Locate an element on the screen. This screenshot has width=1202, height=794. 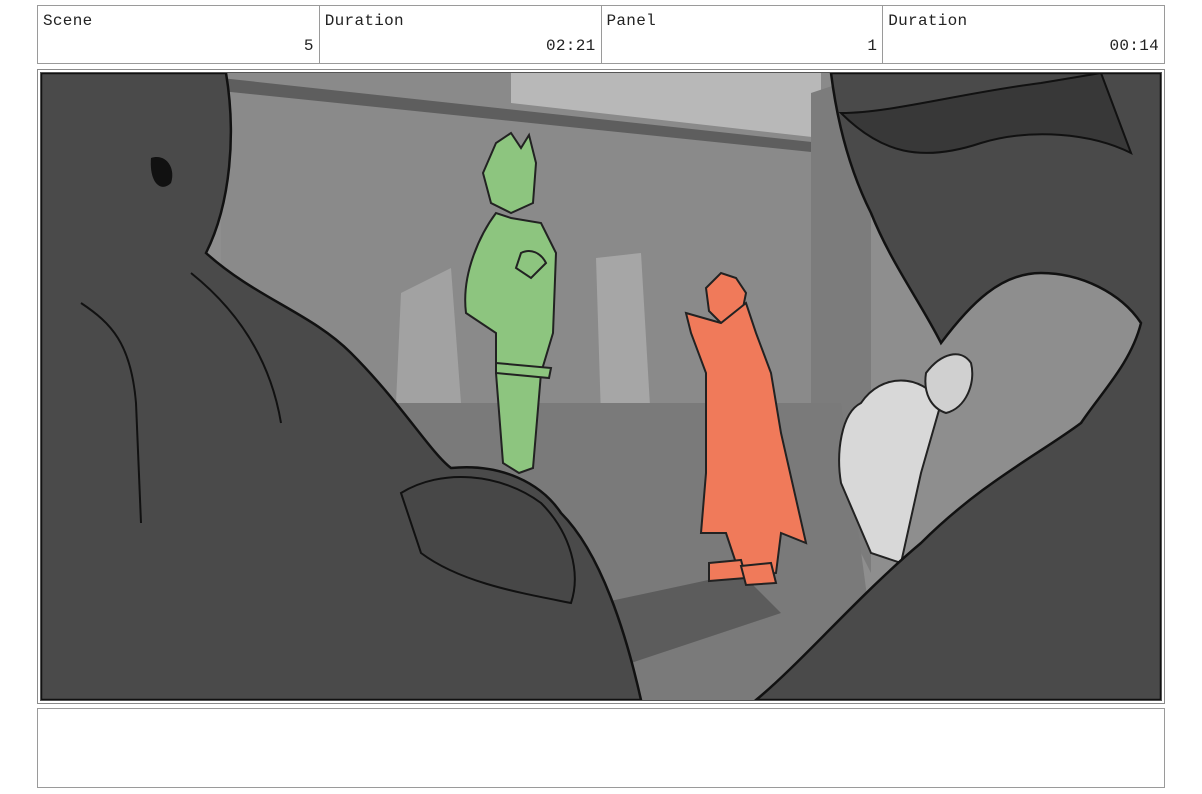
panel-duration-value: 00:14 is located at coordinates (1134, 46).